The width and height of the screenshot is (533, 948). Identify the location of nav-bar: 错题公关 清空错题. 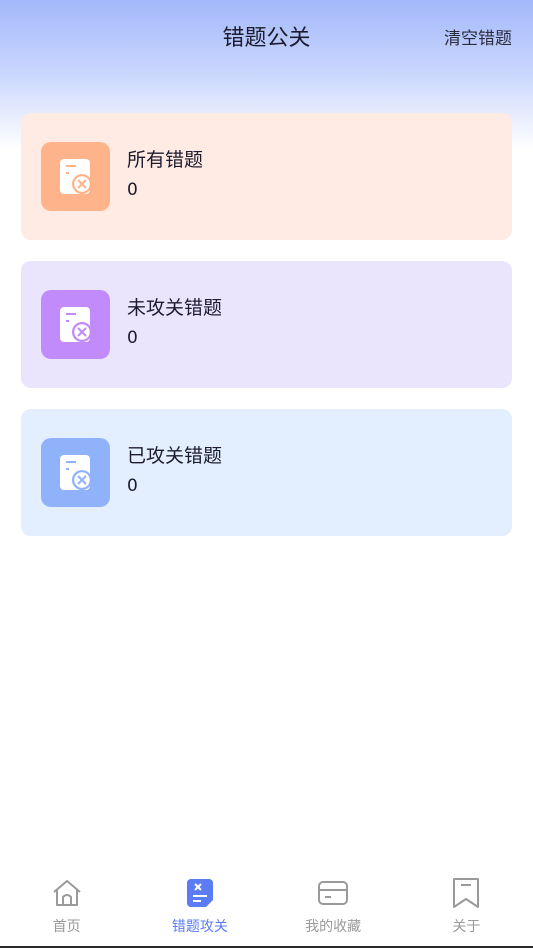
(266, 35).